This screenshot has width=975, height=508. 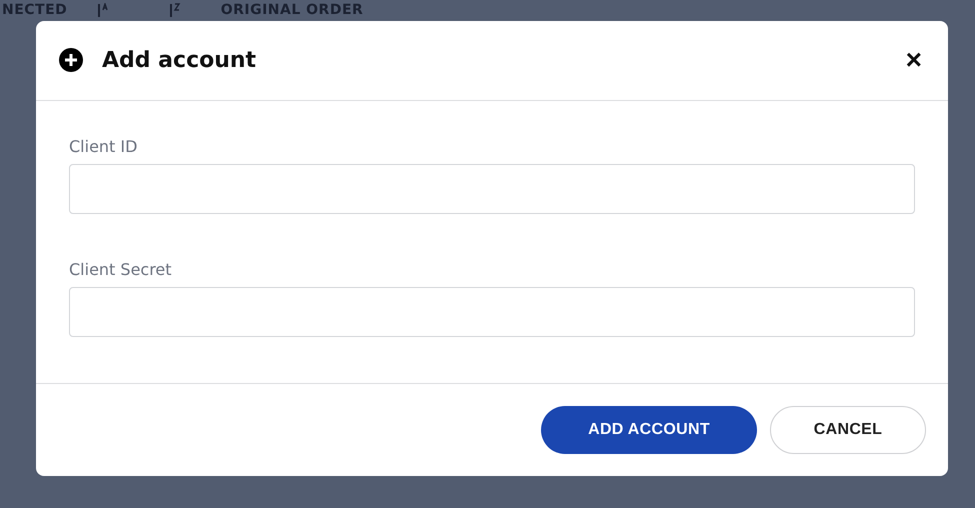 What do you see at coordinates (649, 430) in the screenshot?
I see `add-account-button: ADD ACCOUNT` at bounding box center [649, 430].